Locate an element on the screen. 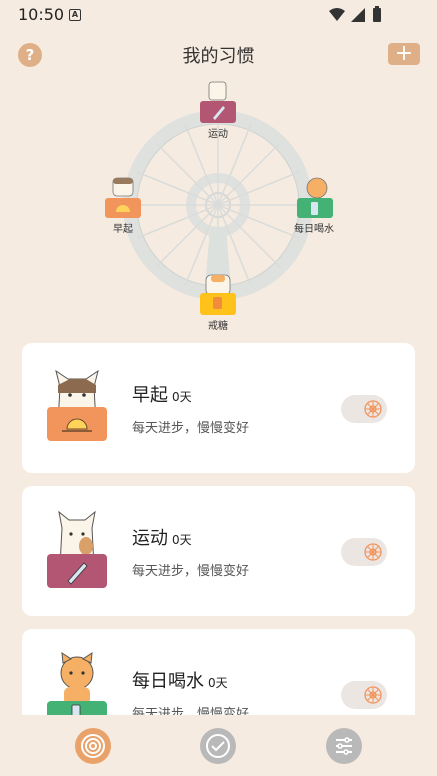 Image resolution: width=437 pixels, height=776 pixels. add-habit-button: + is located at coordinates (404, 54).